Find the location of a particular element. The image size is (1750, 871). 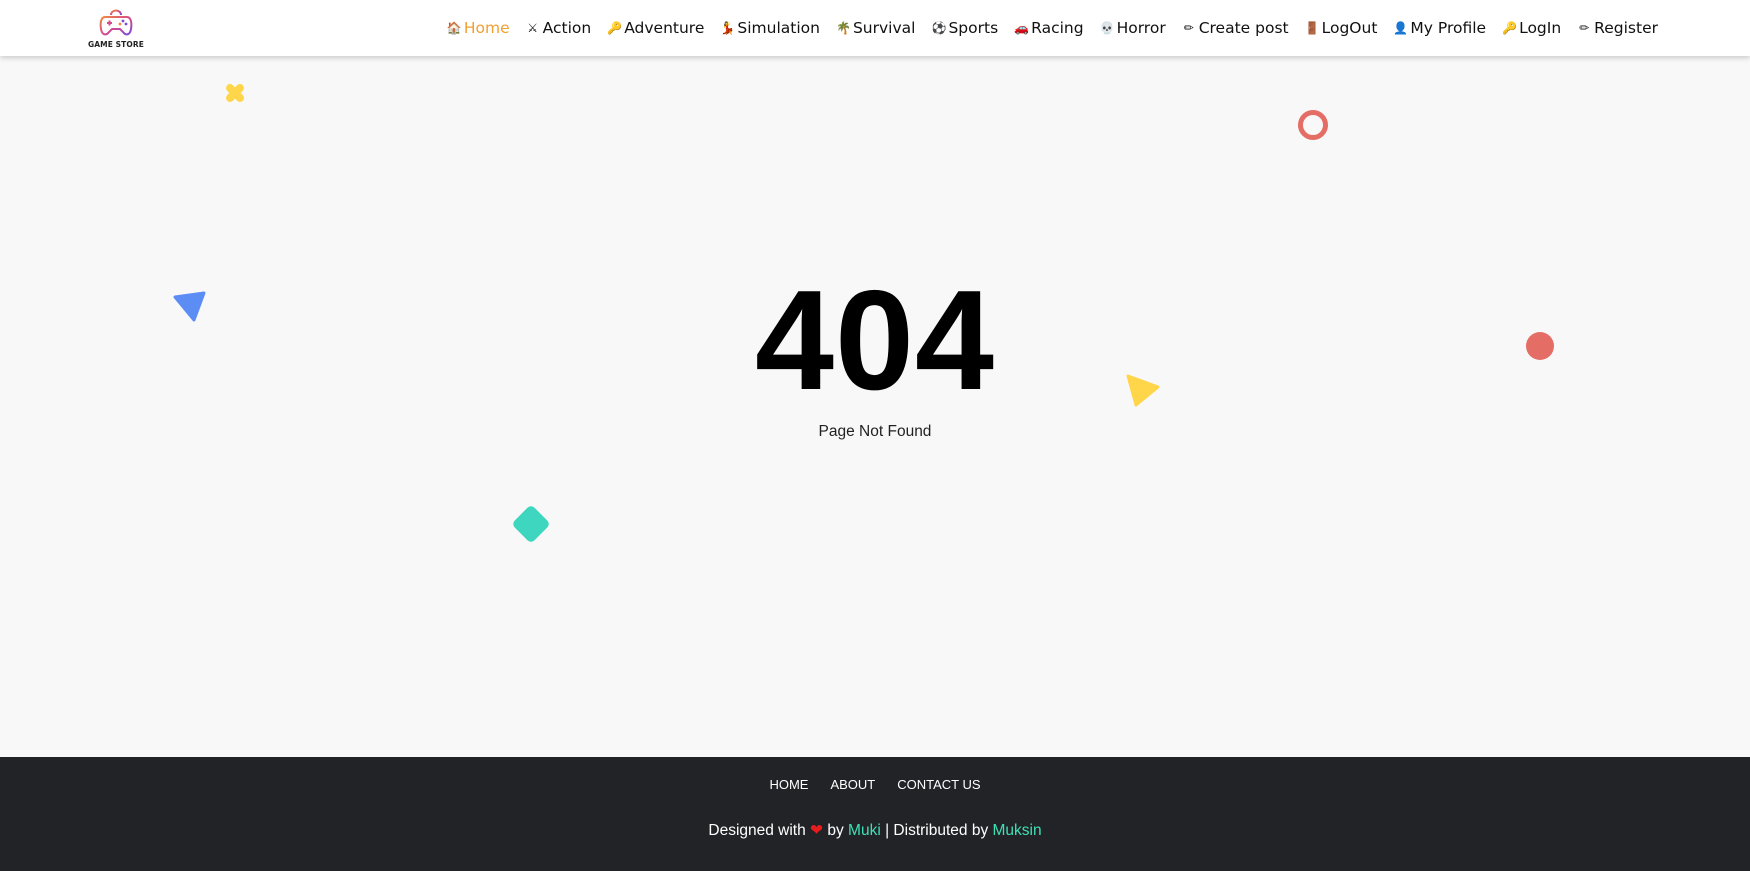

nav-item-logout: 🚪 LogOut is located at coordinates (1341, 28).